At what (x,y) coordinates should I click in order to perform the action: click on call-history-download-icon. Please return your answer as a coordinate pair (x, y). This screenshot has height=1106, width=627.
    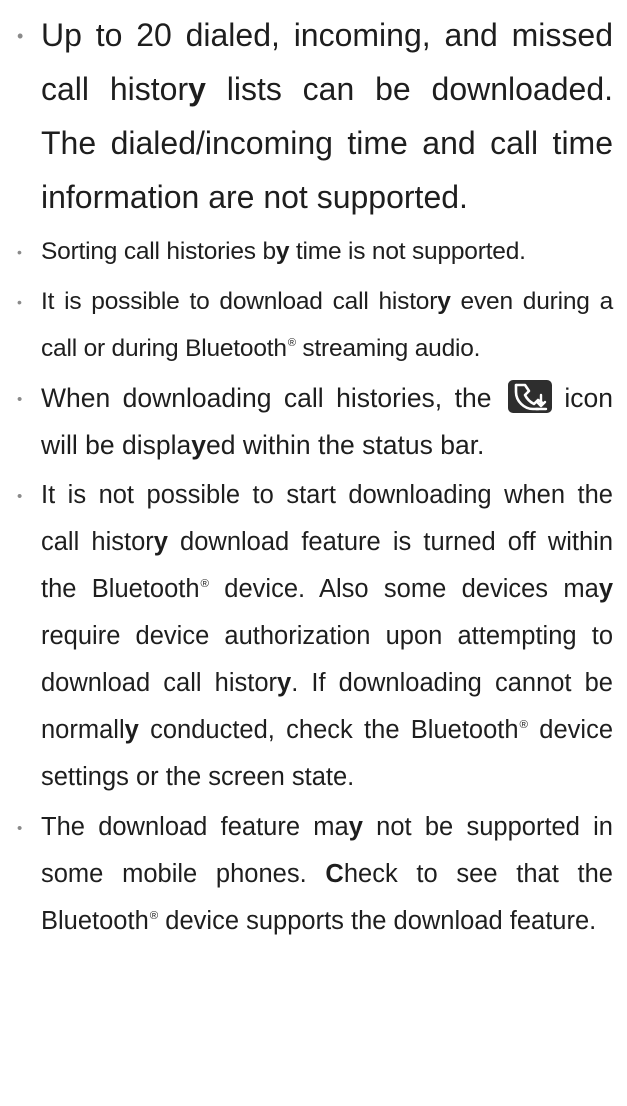
    Looking at the image, I should click on (529, 396).